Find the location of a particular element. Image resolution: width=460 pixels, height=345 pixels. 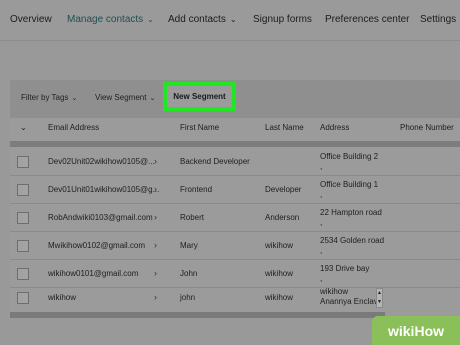

nav-signup-forms: Signup forms is located at coordinates (282, 19).